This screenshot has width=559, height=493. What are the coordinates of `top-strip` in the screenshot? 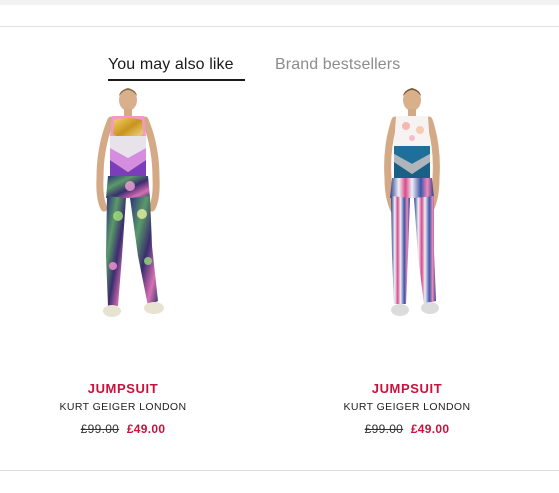 It's located at (279, 2).